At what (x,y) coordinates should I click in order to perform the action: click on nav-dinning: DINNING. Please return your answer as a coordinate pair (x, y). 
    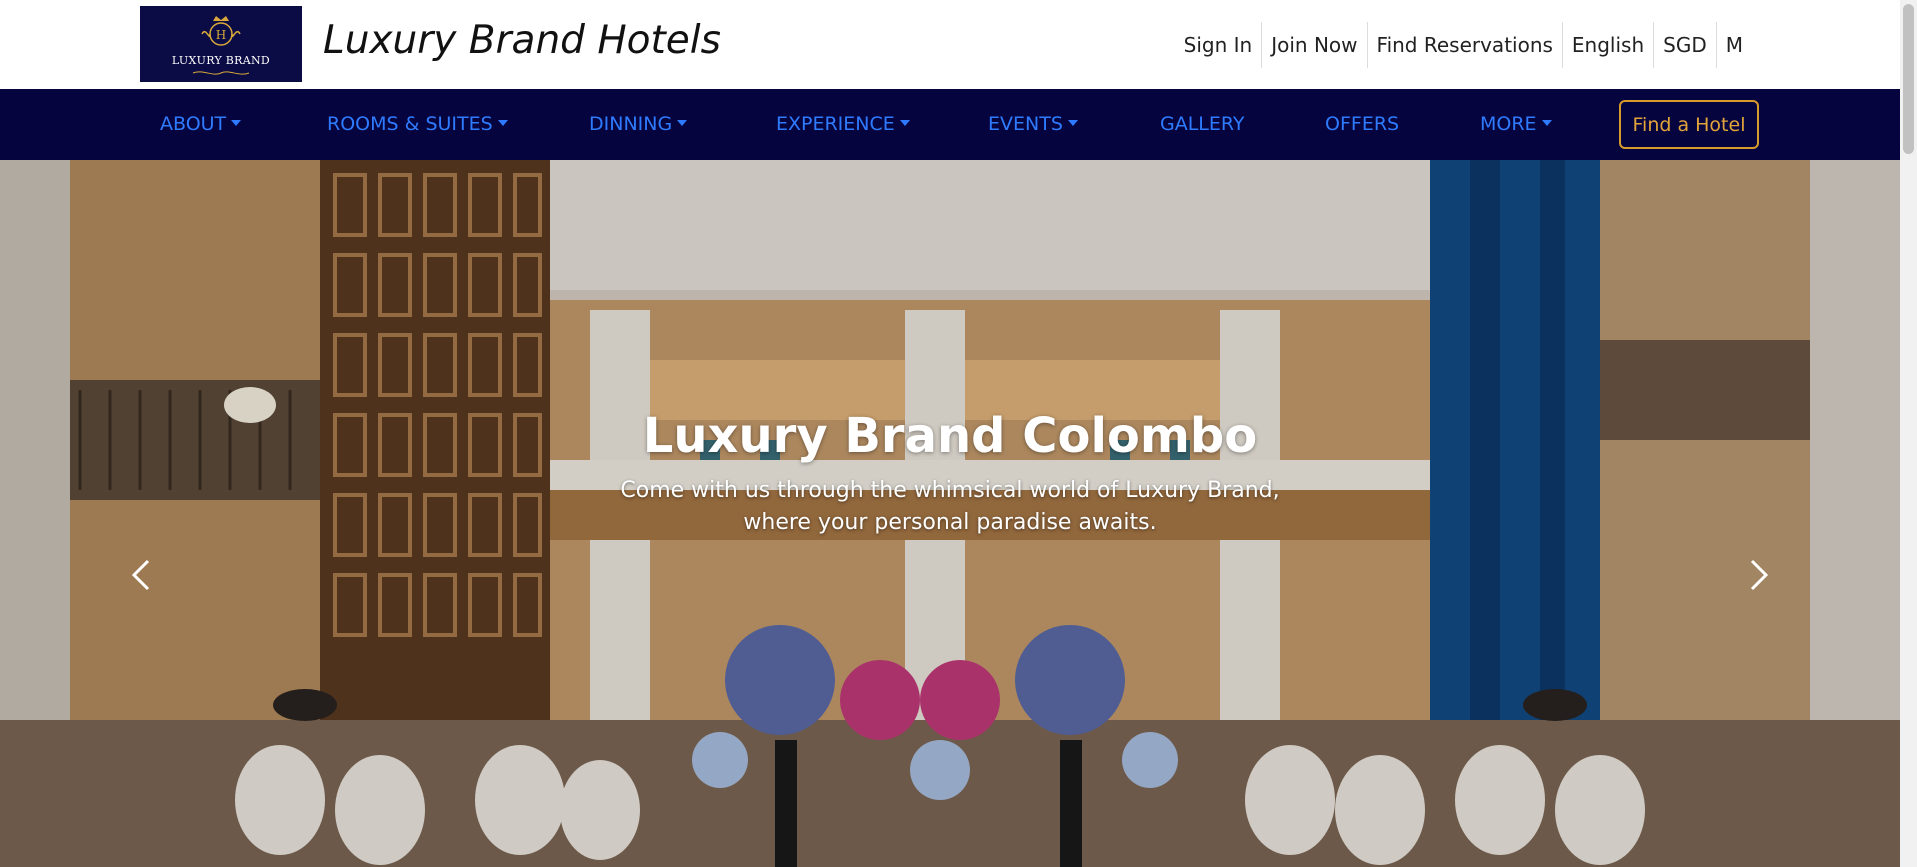
    Looking at the image, I should click on (638, 124).